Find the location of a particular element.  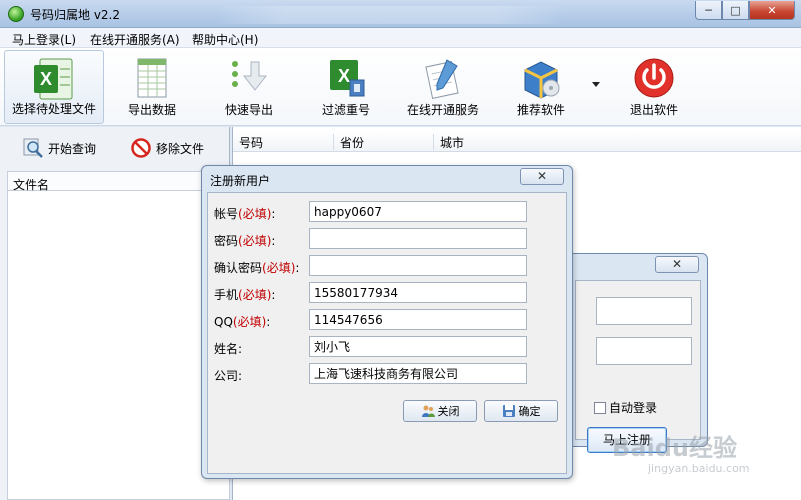

title-bar: 号码归属地 v2.2 ─ □ ✕ is located at coordinates (400, 14).